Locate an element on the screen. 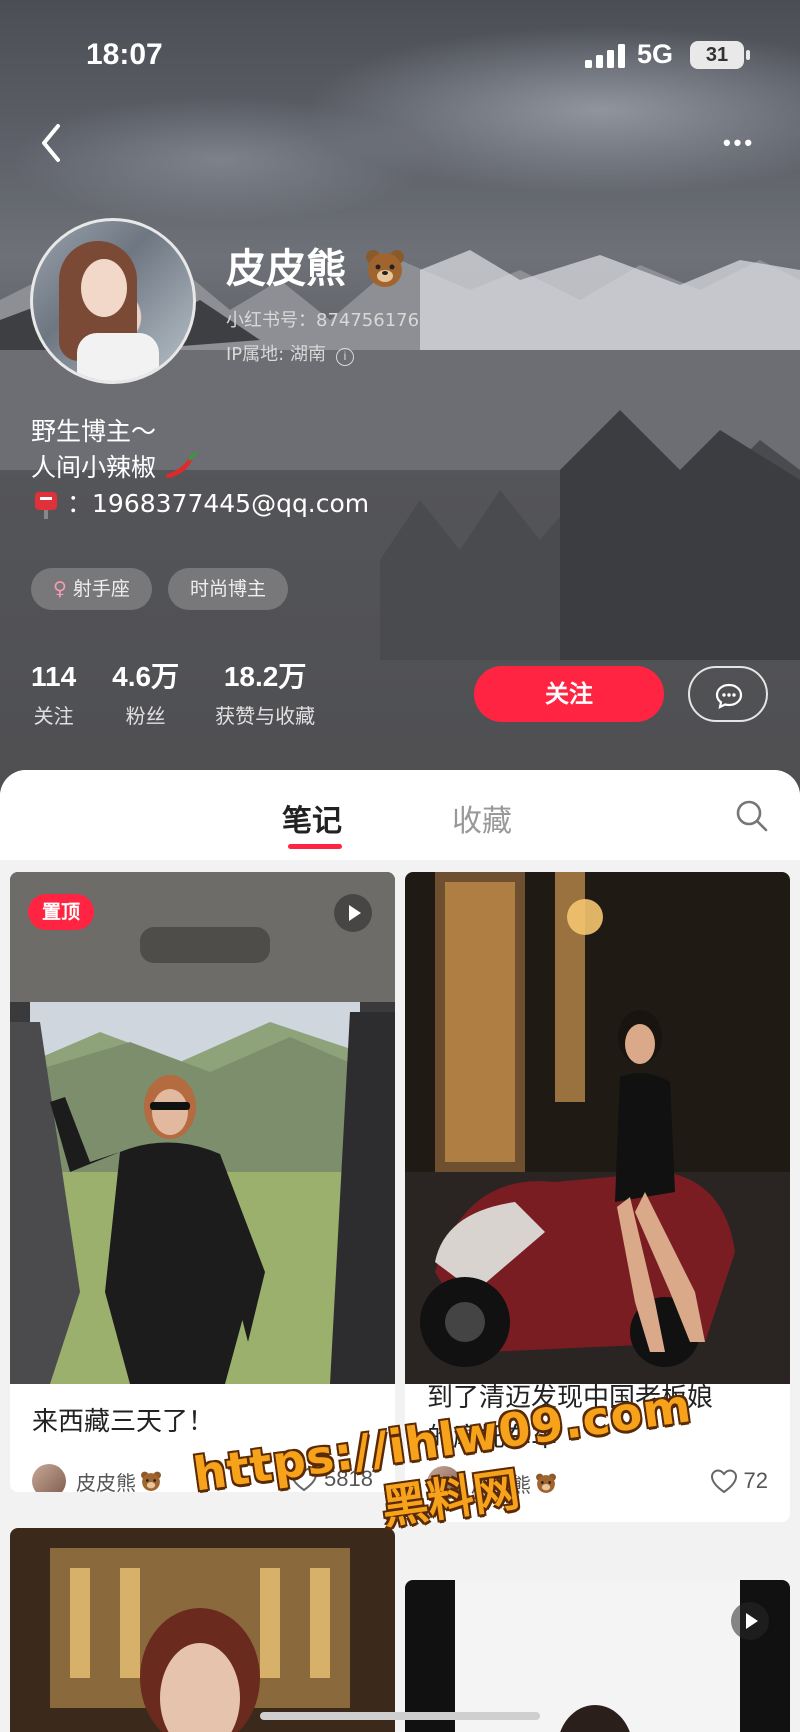  bio-line: 人间小辣椒 is located at coordinates (200, 468).